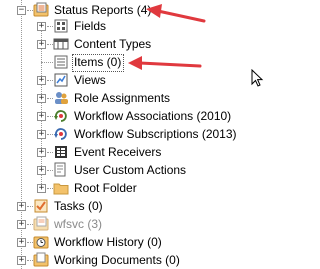 This screenshot has width=320, height=269. Describe the element at coordinates (21, 260) in the screenshot. I see `expand-toggle-working-documents: +` at that location.